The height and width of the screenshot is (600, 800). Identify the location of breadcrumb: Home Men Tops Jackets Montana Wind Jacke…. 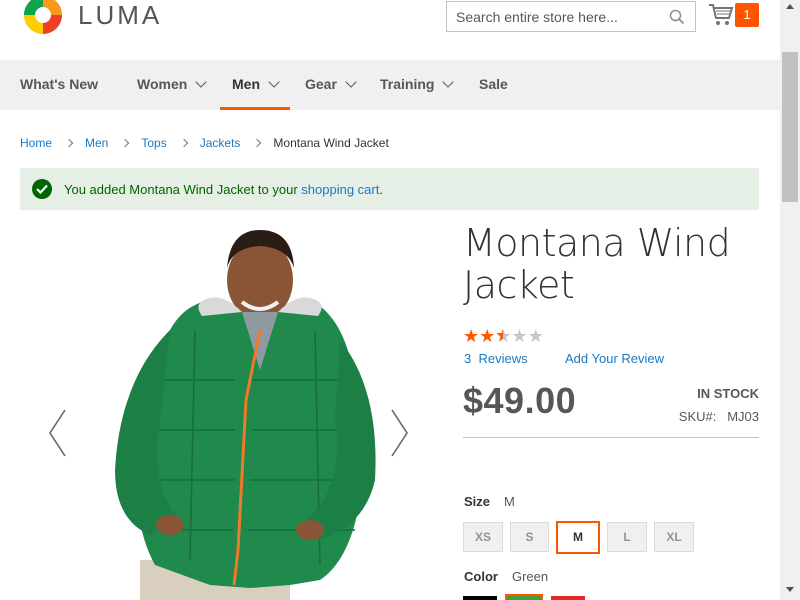
(204, 143).